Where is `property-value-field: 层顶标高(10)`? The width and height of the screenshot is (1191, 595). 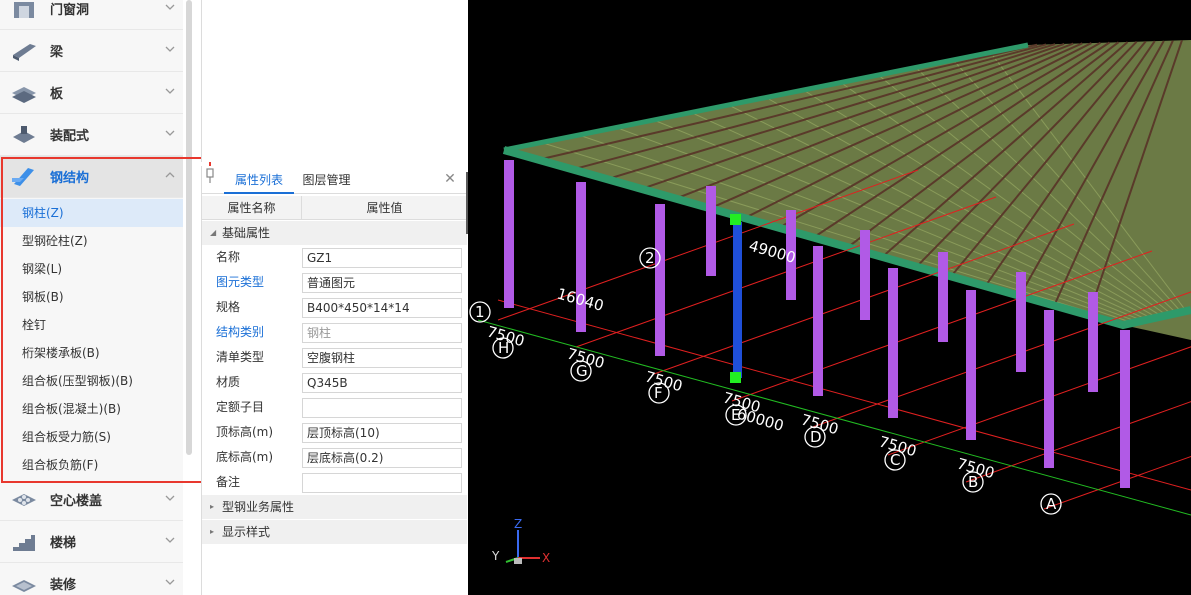 property-value-field: 层顶标高(10) is located at coordinates (382, 433).